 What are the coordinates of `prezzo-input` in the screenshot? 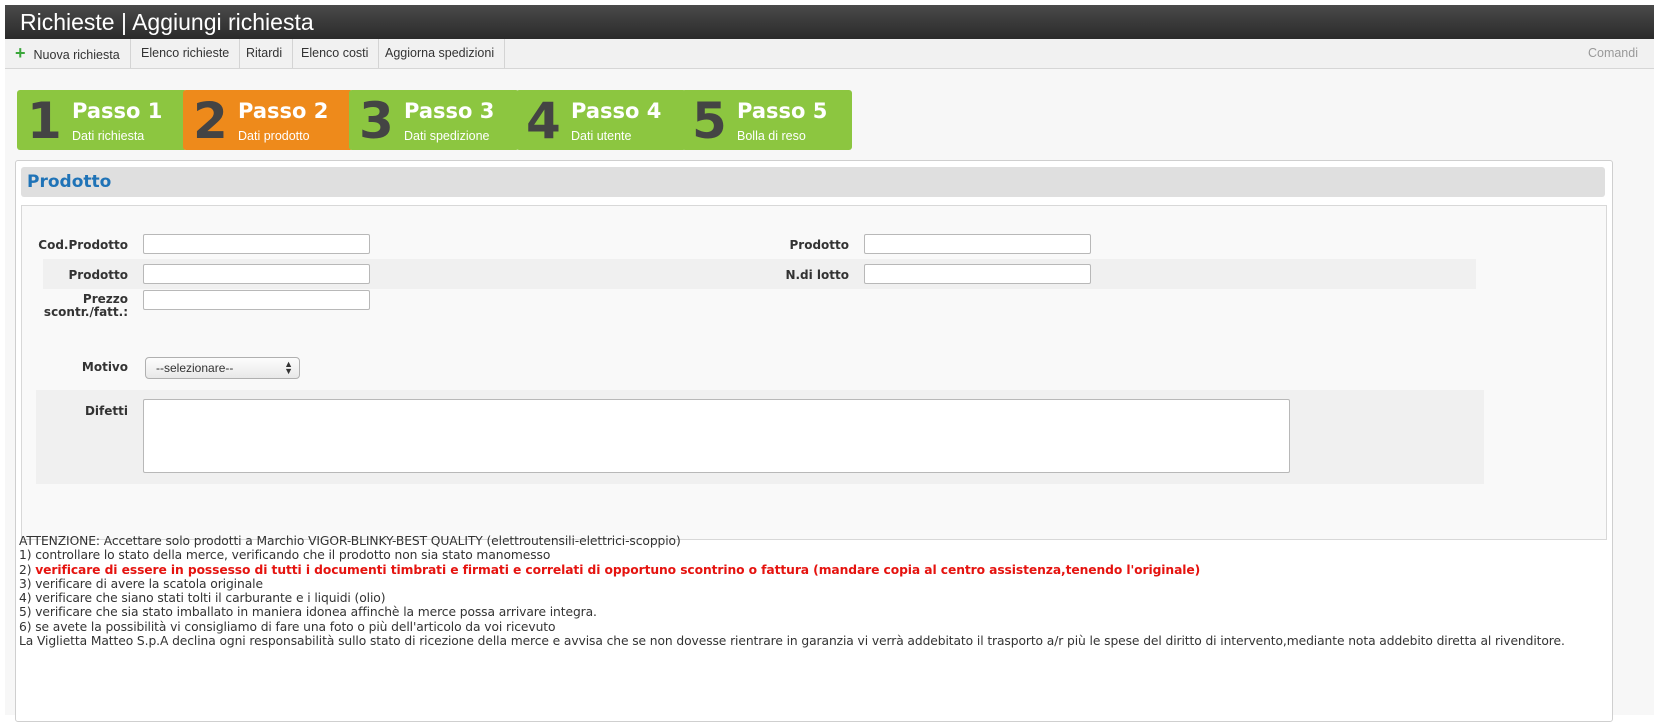 It's located at (256, 300).